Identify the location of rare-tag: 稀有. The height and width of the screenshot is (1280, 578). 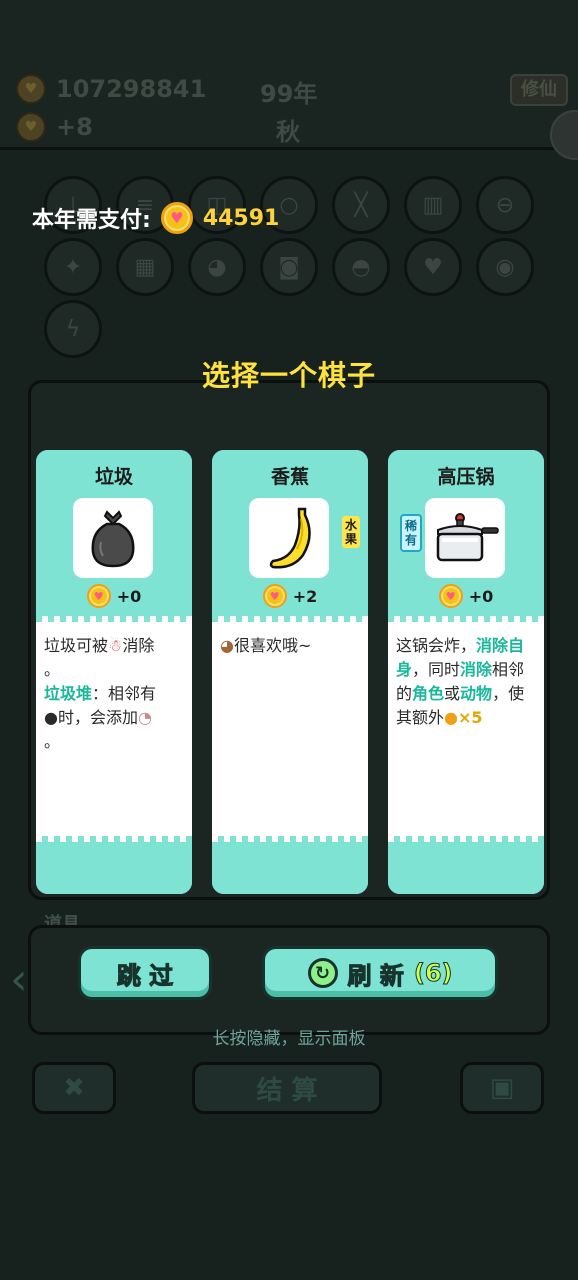
(411, 533).